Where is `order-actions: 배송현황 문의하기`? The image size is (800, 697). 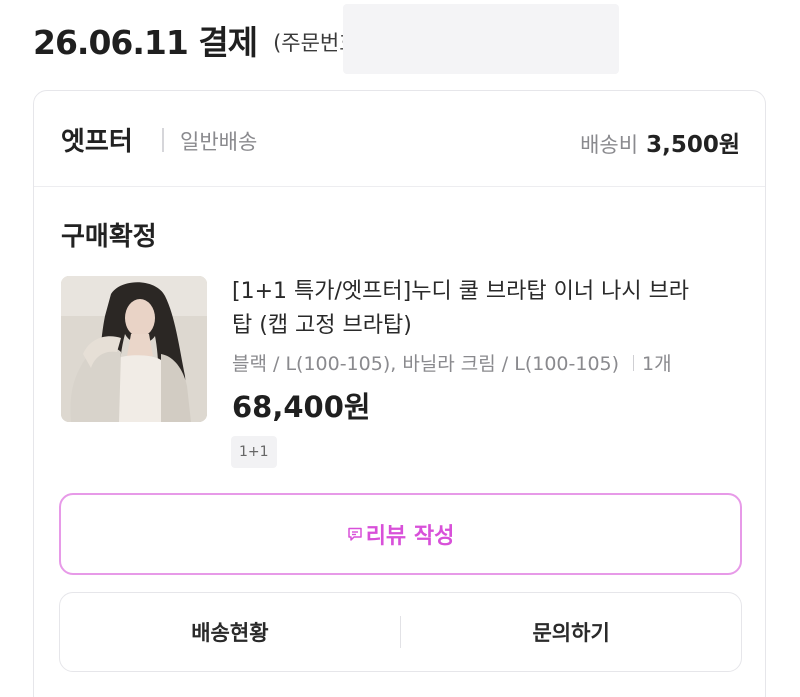
order-actions: 배송현황 문의하기 is located at coordinates (400, 632).